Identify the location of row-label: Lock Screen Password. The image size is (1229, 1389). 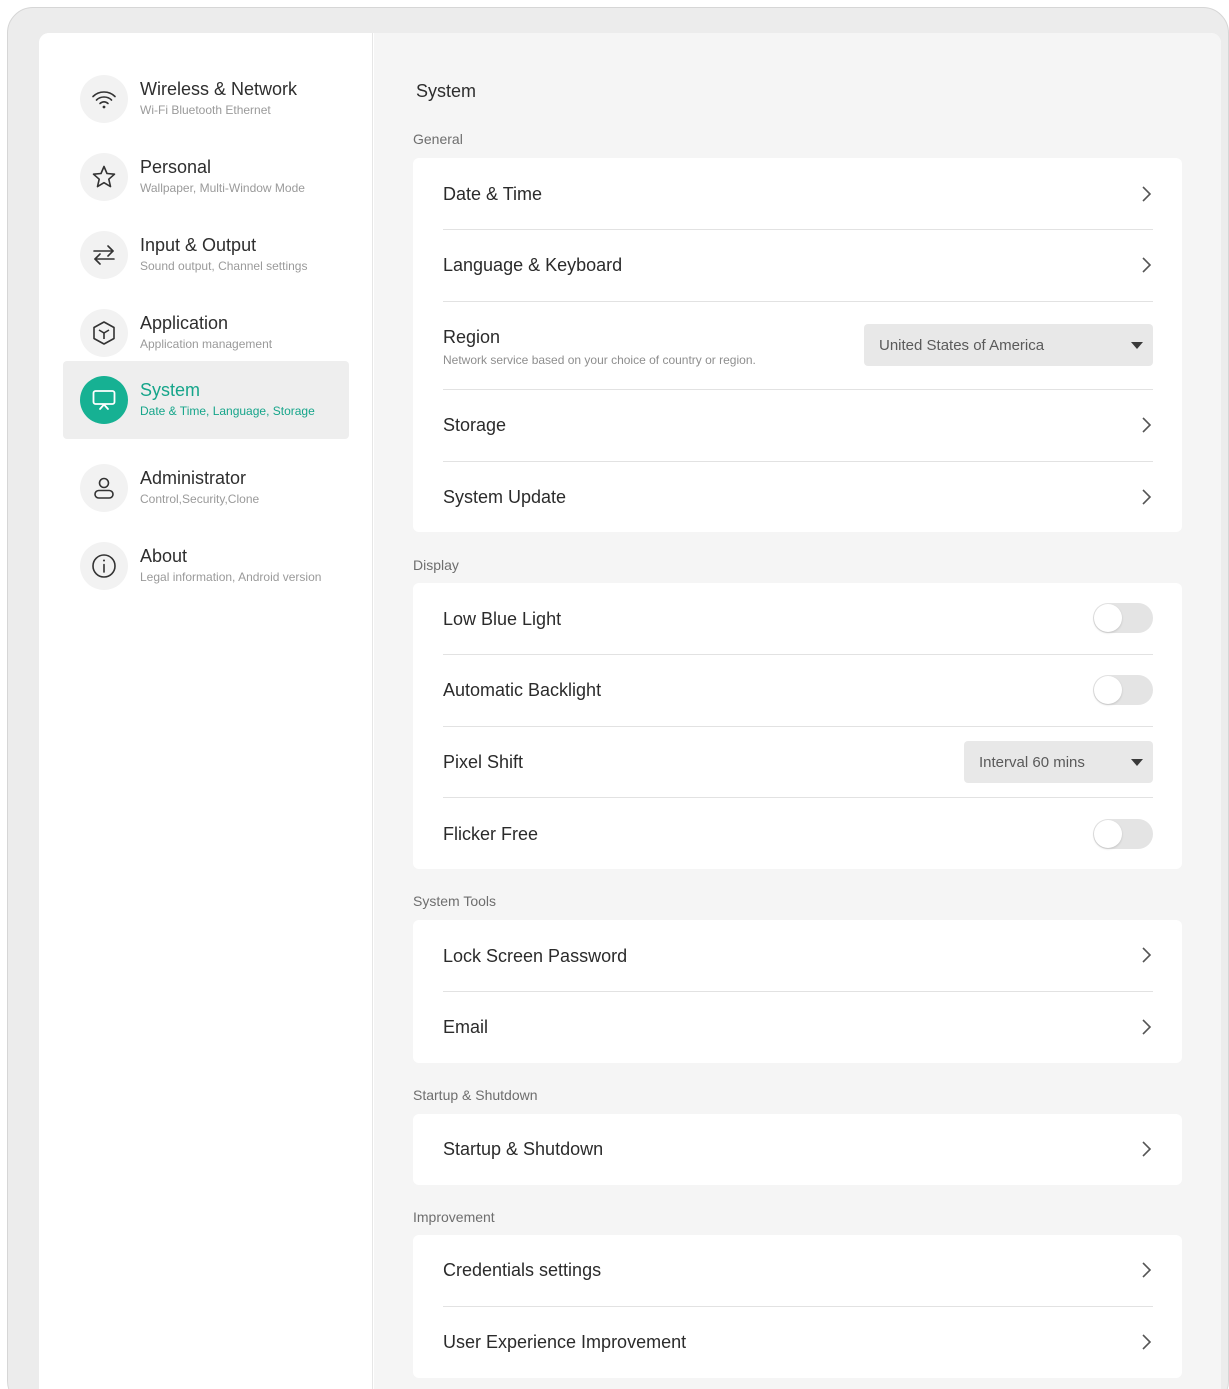
(535, 956).